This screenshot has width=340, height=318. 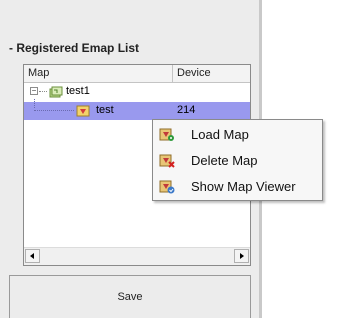 What do you see at coordinates (137, 92) in the screenshot?
I see `tree-row-test1: − test1` at bounding box center [137, 92].